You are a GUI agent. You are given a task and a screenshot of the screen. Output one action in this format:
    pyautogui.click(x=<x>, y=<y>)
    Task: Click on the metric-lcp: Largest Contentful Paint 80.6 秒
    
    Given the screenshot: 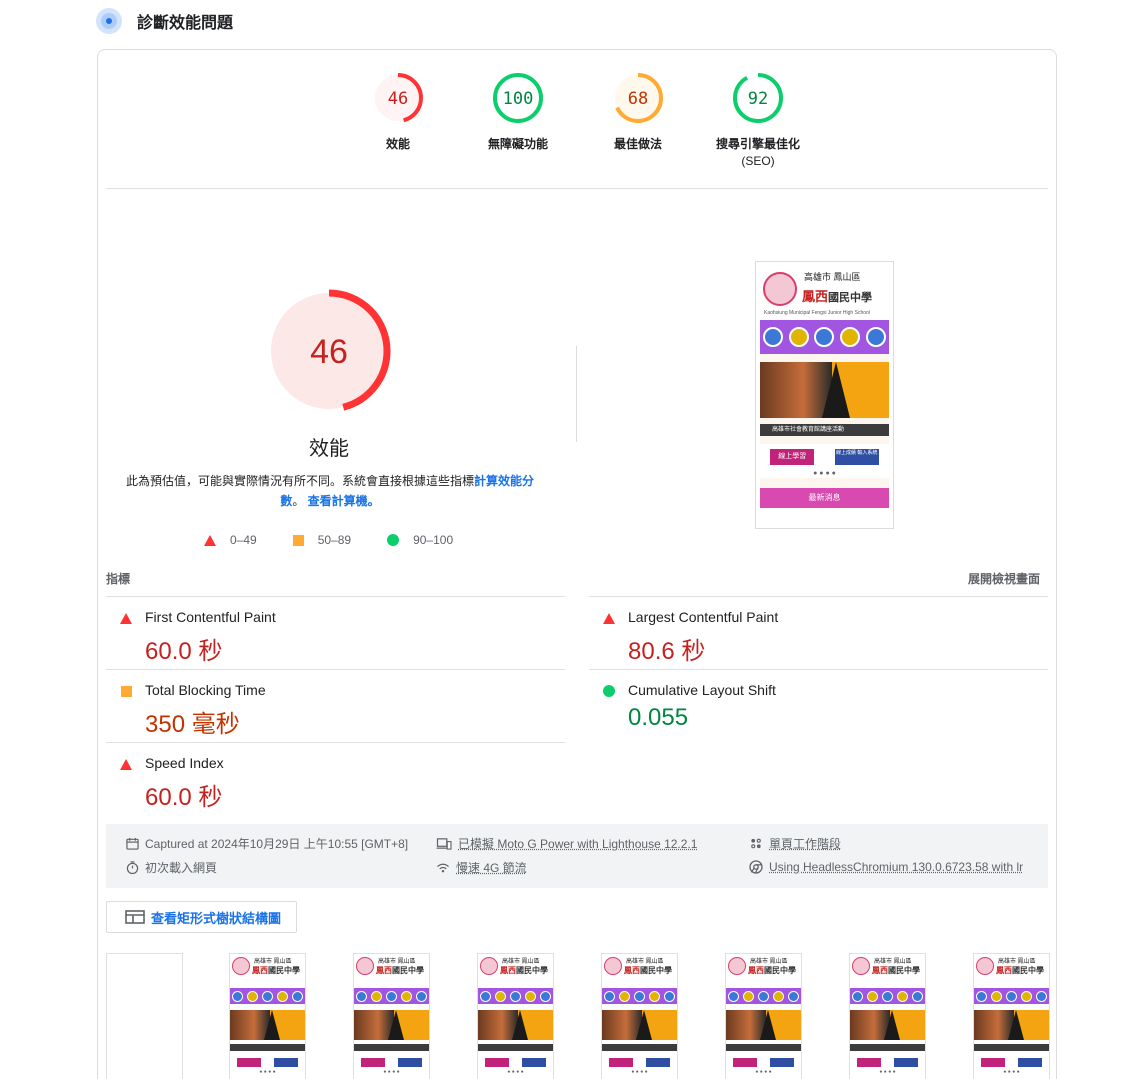 What is the action you would take?
    pyautogui.click(x=818, y=632)
    